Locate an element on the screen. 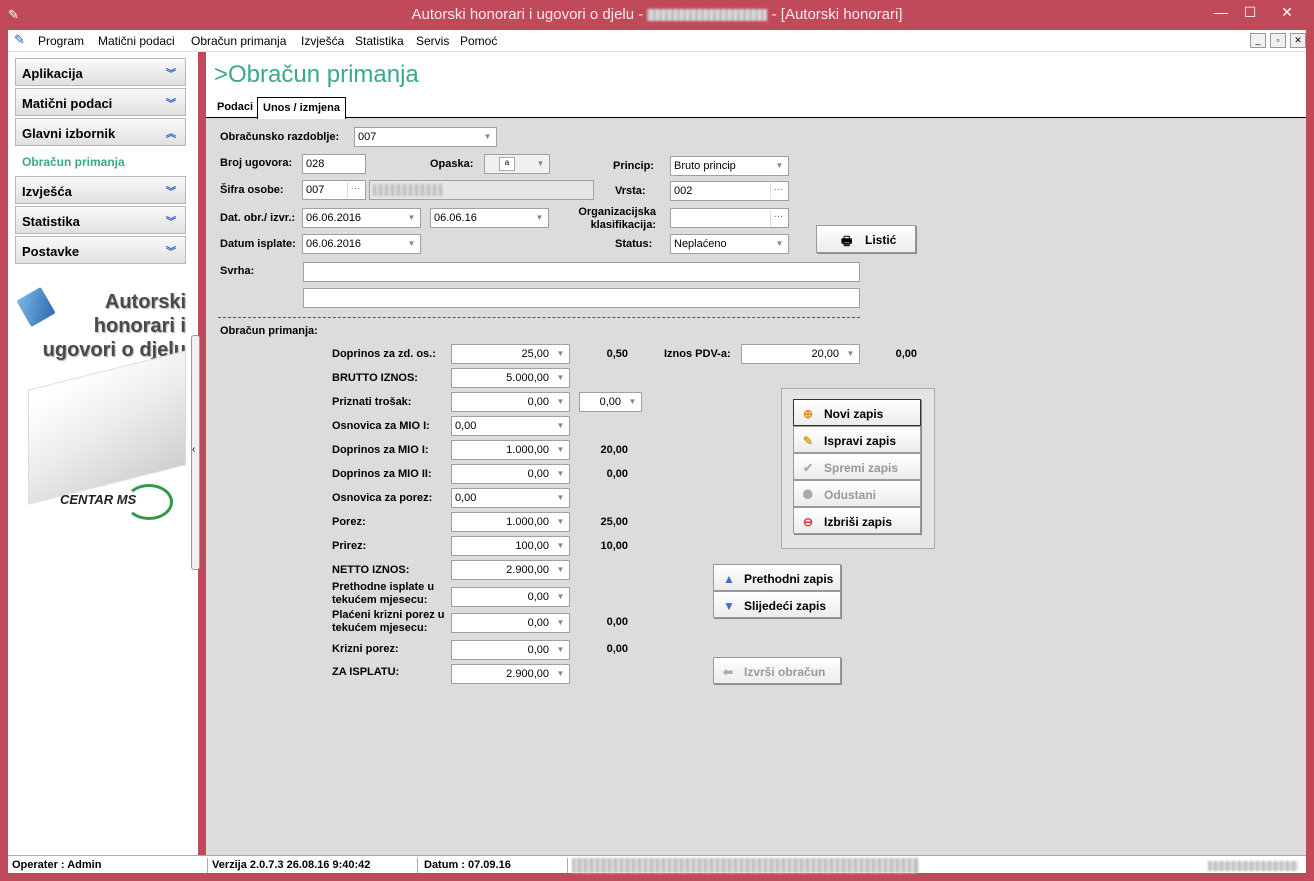  minimize-button: — is located at coordinates (1221, 13).